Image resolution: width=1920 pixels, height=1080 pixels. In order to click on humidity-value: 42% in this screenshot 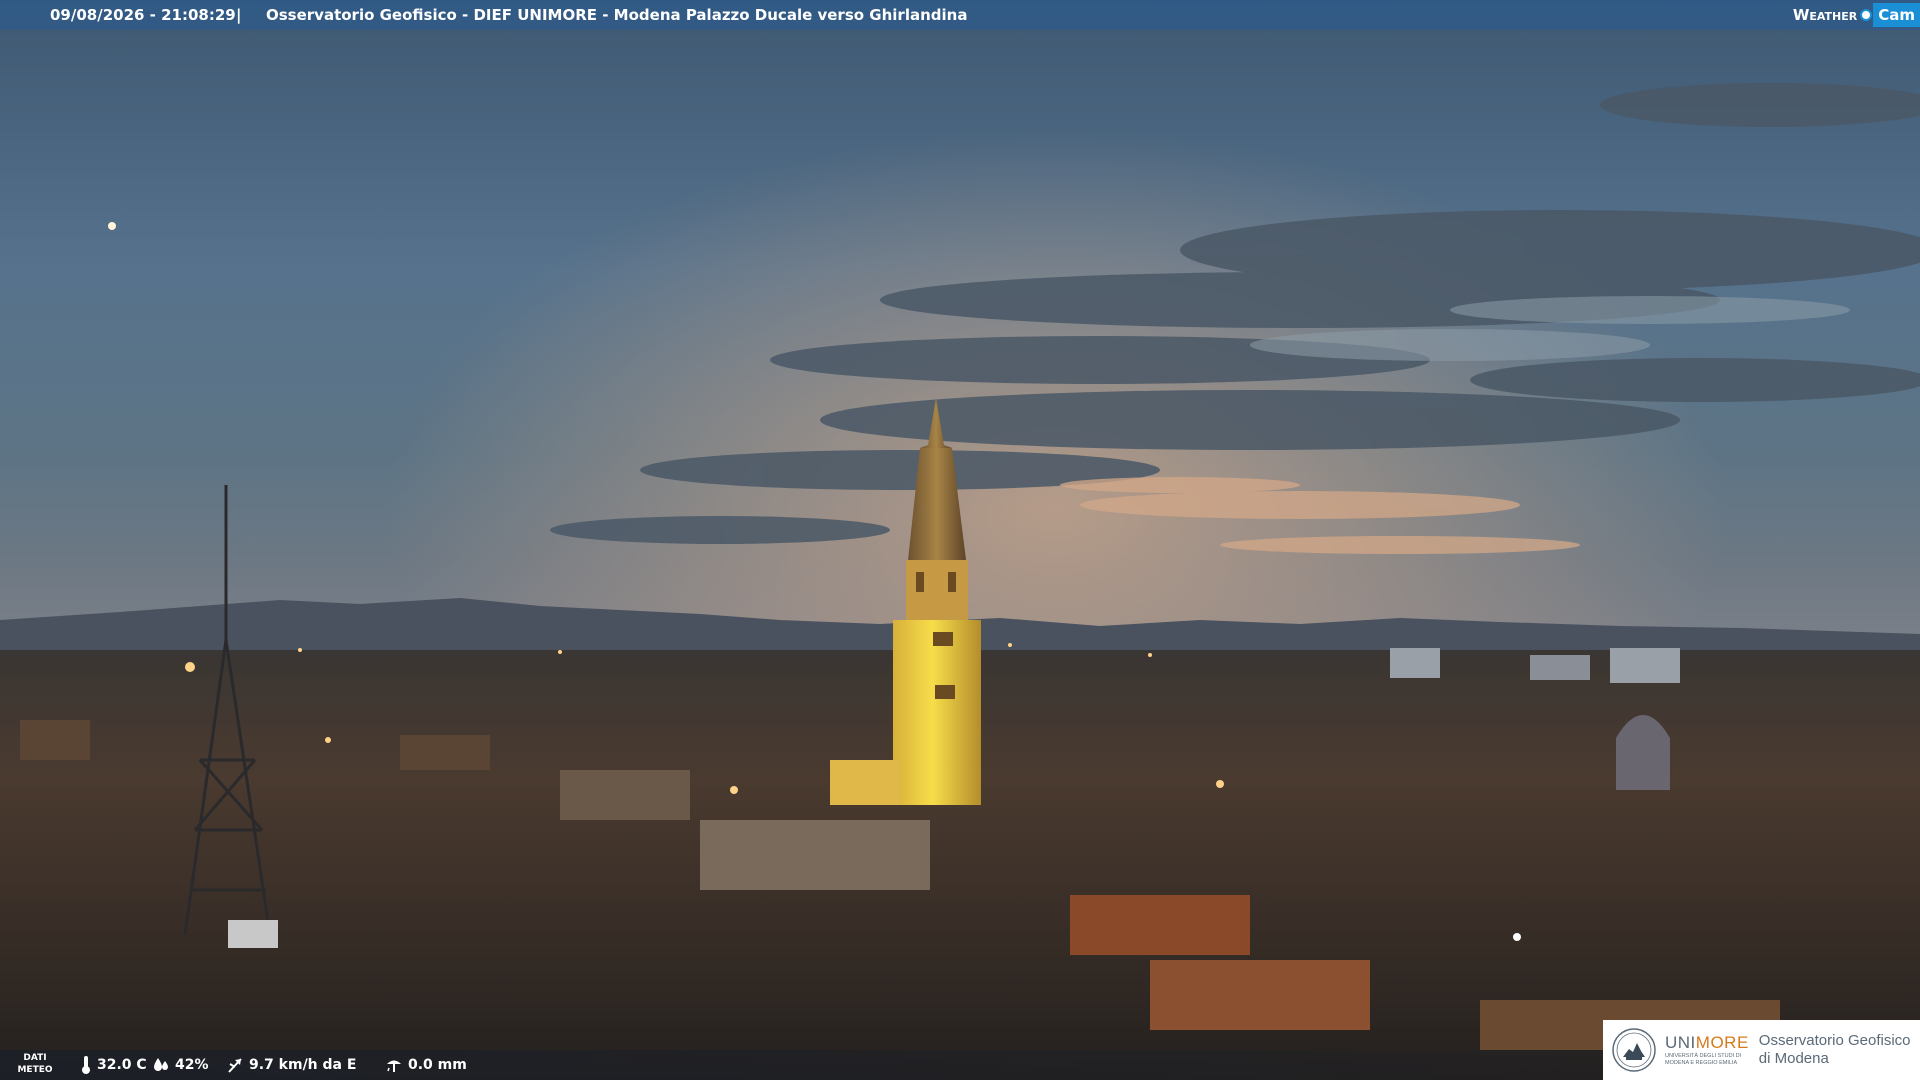, I will do `click(192, 1065)`.